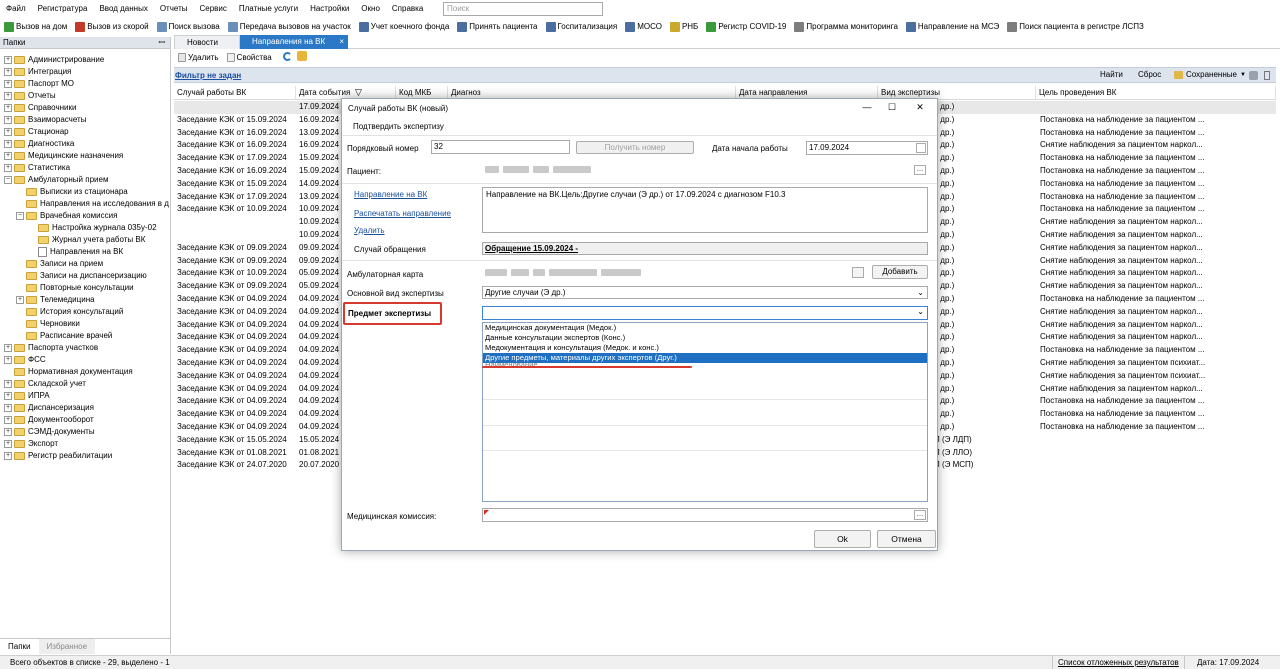 The width and height of the screenshot is (1280, 669). Describe the element at coordinates (85, 204) in the screenshot. I see `tree-item: Направления на исследования в д` at that location.